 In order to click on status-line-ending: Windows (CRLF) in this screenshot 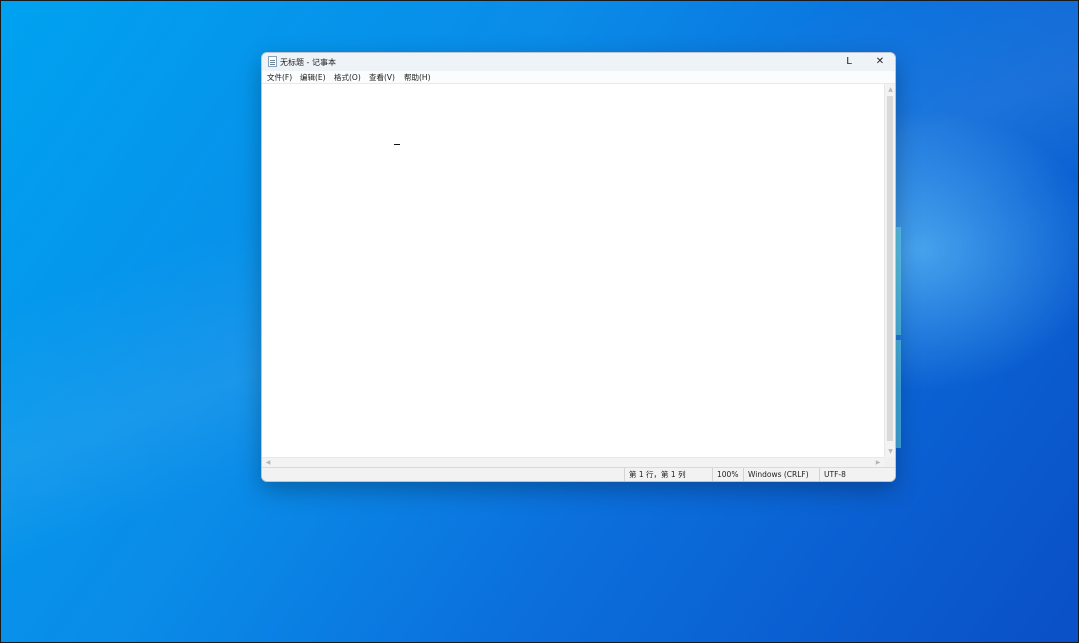, I will do `click(776, 474)`.